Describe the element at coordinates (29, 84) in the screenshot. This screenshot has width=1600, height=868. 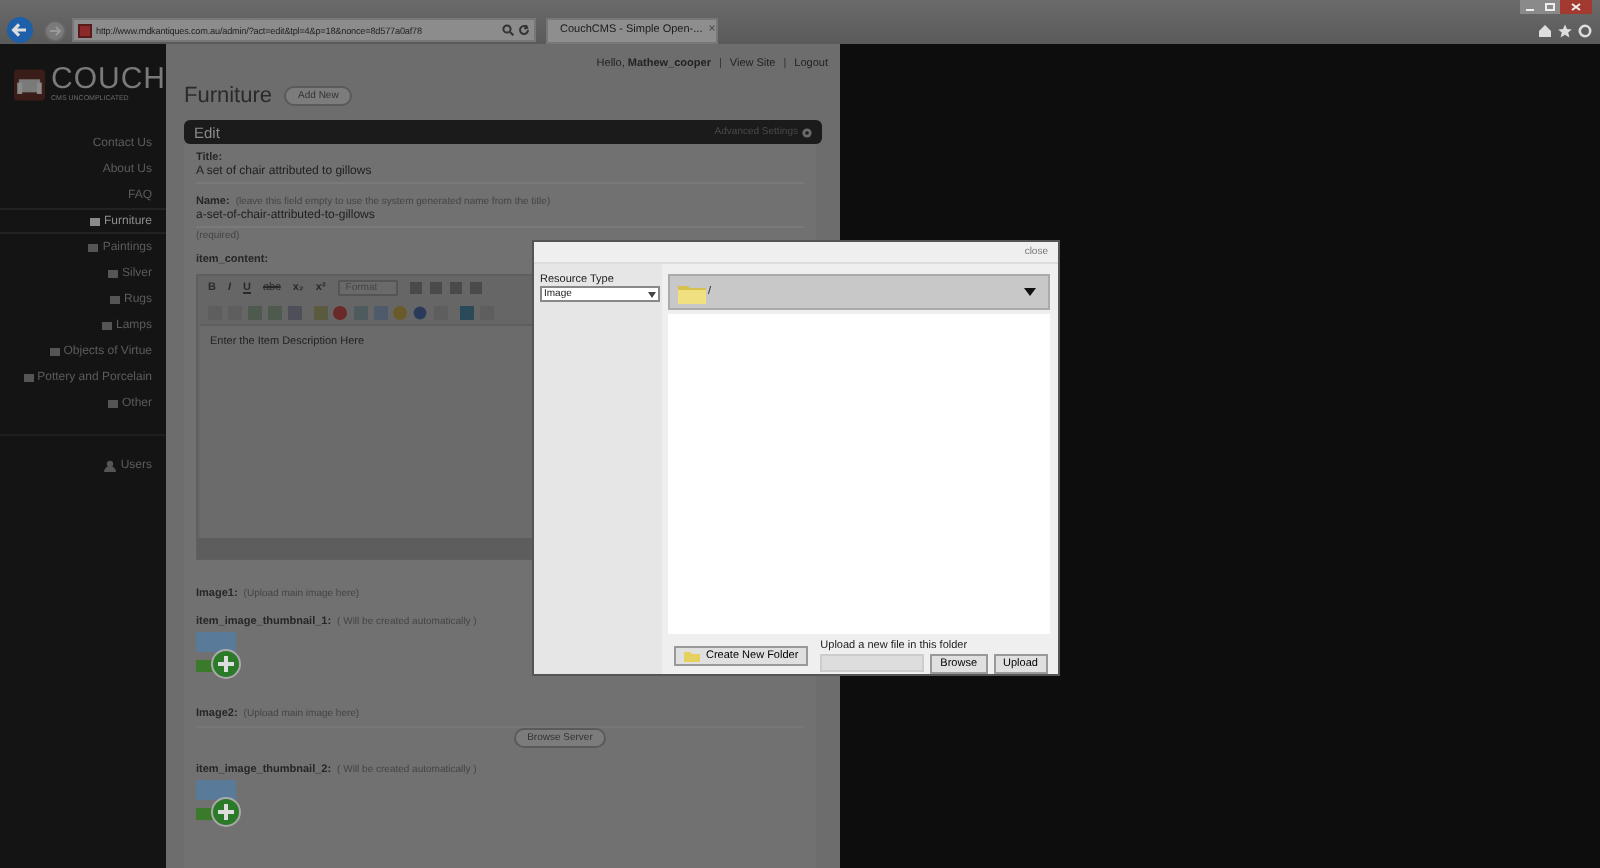
I see `couch-logo-icon` at that location.